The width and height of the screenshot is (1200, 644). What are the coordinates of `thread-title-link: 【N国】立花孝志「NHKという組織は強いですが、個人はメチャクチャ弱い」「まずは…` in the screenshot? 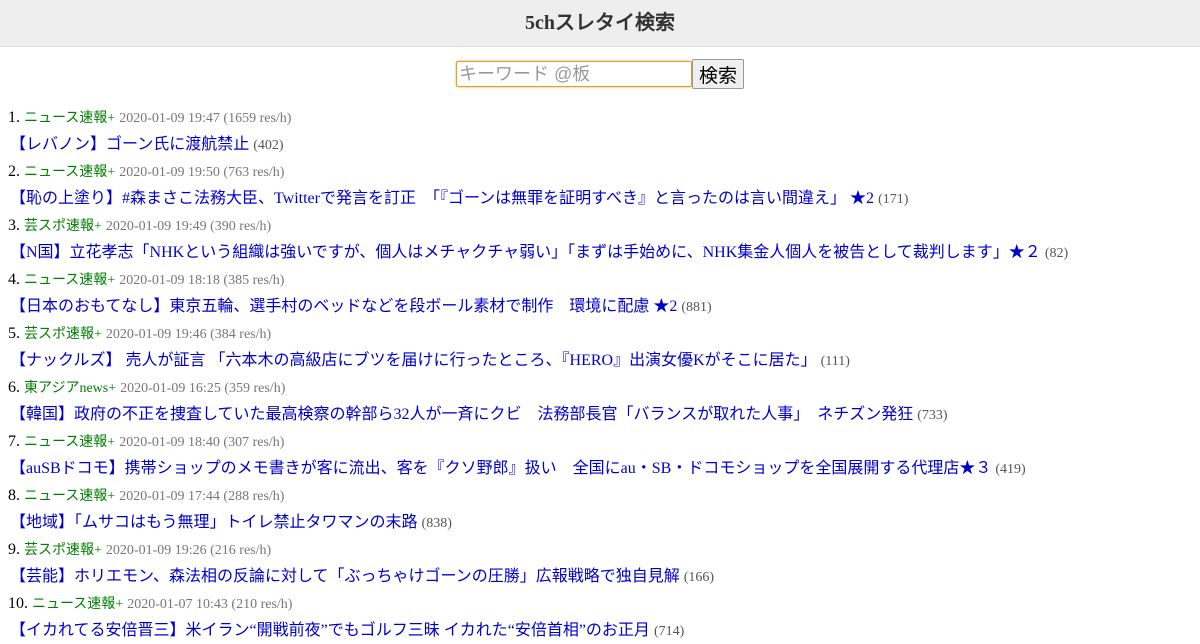 It's located at (525, 252).